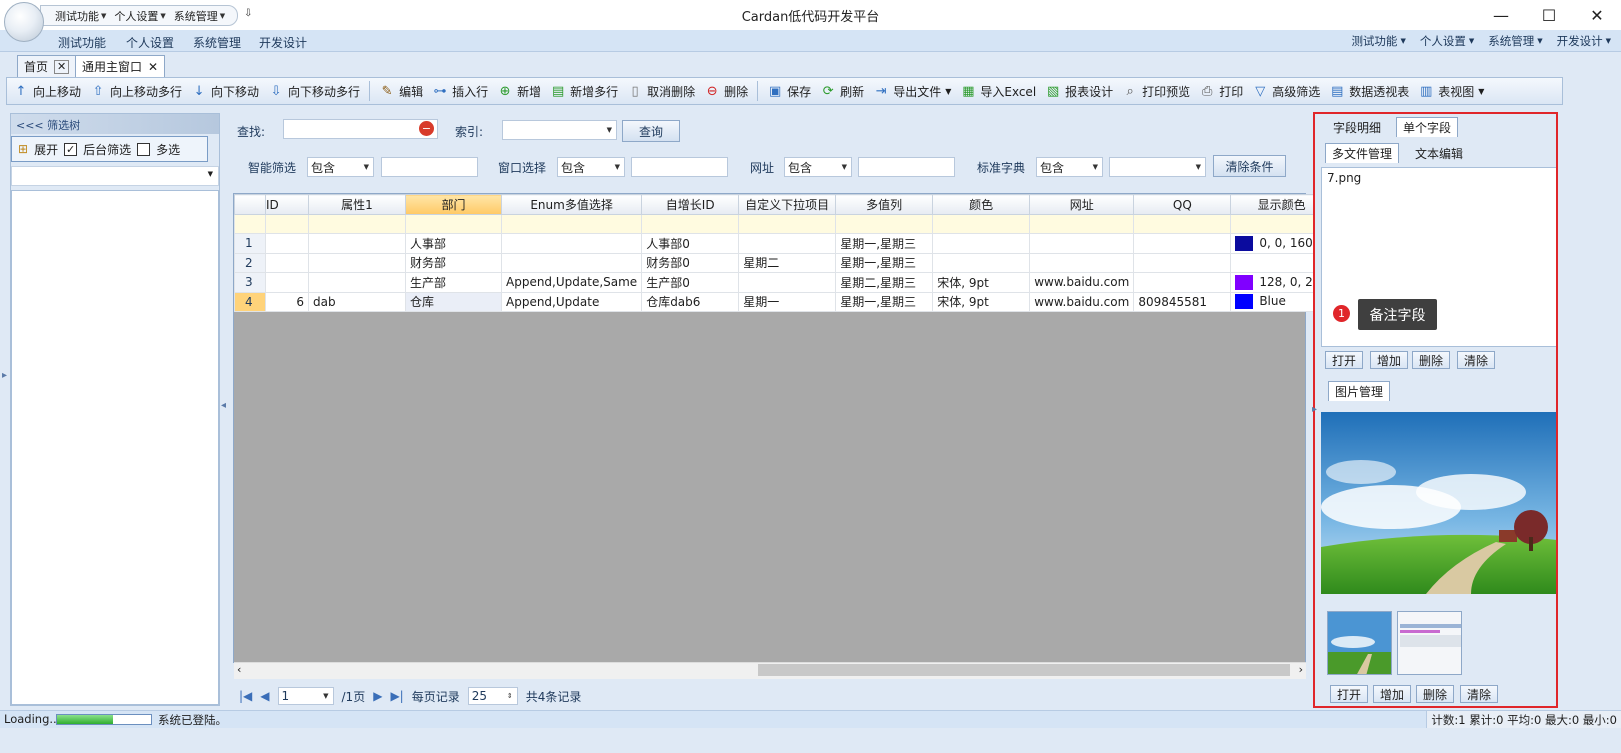 The image size is (1621, 753). Describe the element at coordinates (884, 204) in the screenshot. I see `col-header-multi: 多值列` at that location.